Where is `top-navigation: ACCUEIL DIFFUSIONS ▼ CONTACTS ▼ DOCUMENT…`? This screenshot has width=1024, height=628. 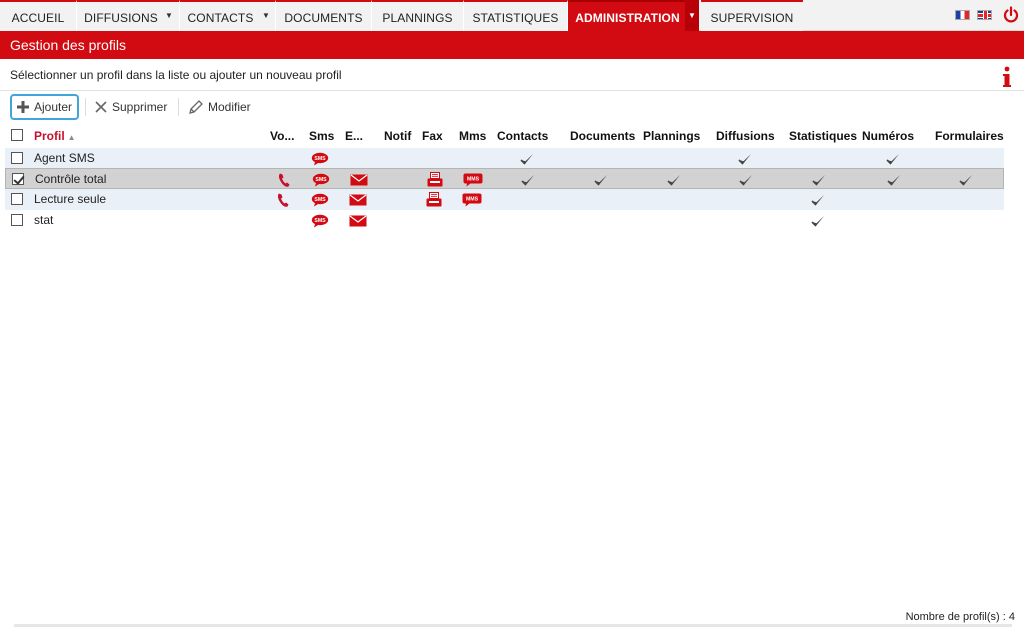
top-navigation: ACCUEIL DIFFUSIONS ▼ CONTACTS ▼ DOCUMENT… is located at coordinates (512, 15).